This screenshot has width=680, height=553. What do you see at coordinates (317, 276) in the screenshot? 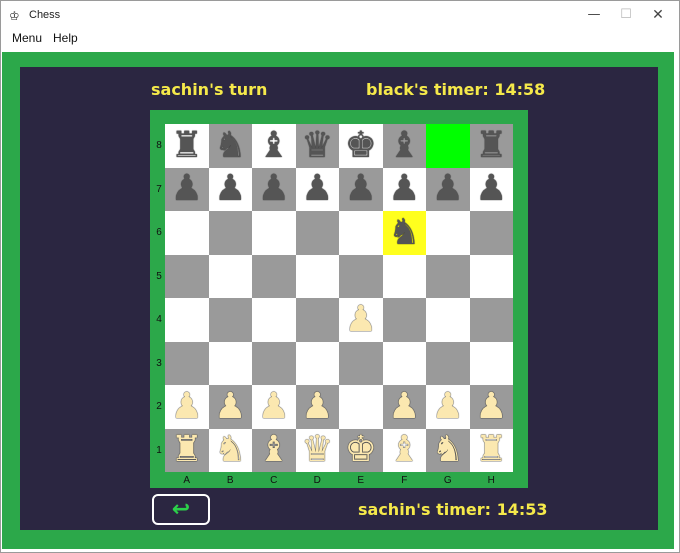
I see `square-d5` at bounding box center [317, 276].